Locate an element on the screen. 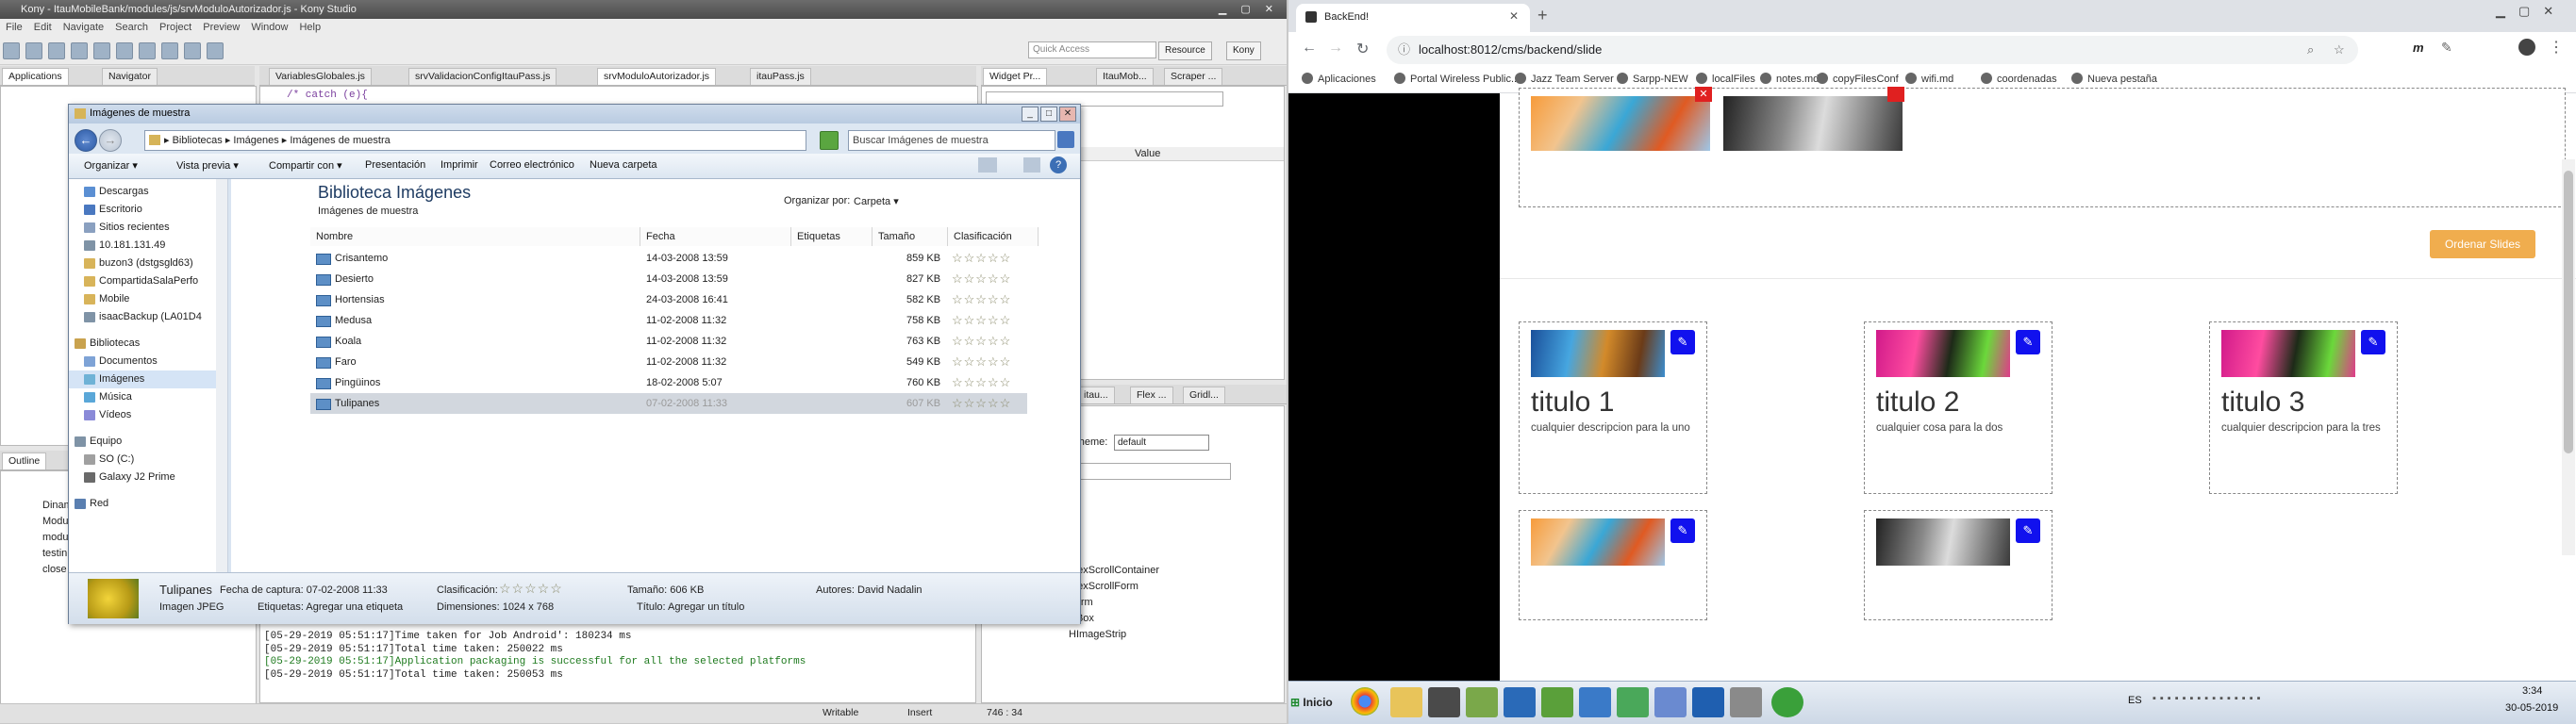 The height and width of the screenshot is (724, 2576). nav-item: Red is located at coordinates (143, 504).